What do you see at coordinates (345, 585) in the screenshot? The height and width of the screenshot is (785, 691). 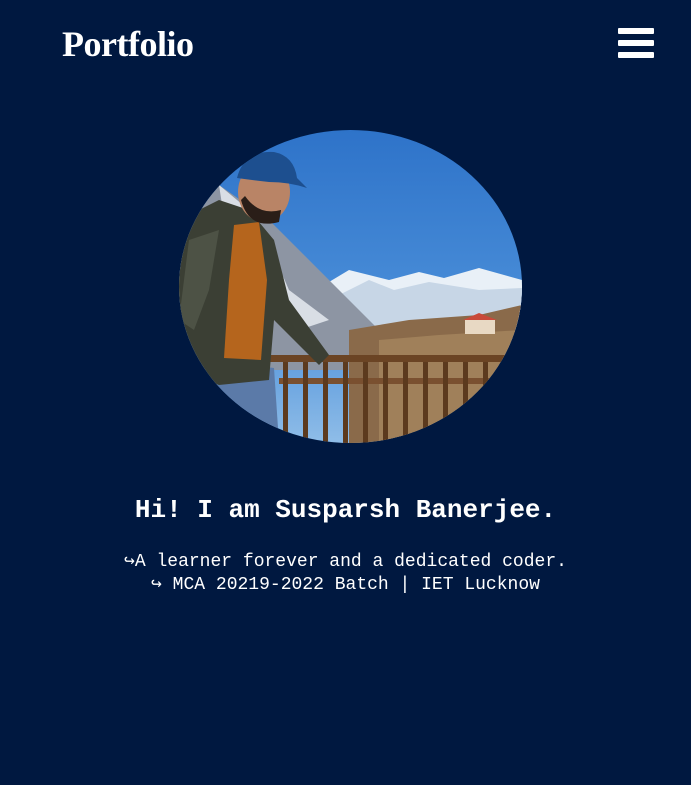 I see `tagline-line-2: ↪ MCA 20219-2022 Batch | IET Lucknow` at bounding box center [345, 585].